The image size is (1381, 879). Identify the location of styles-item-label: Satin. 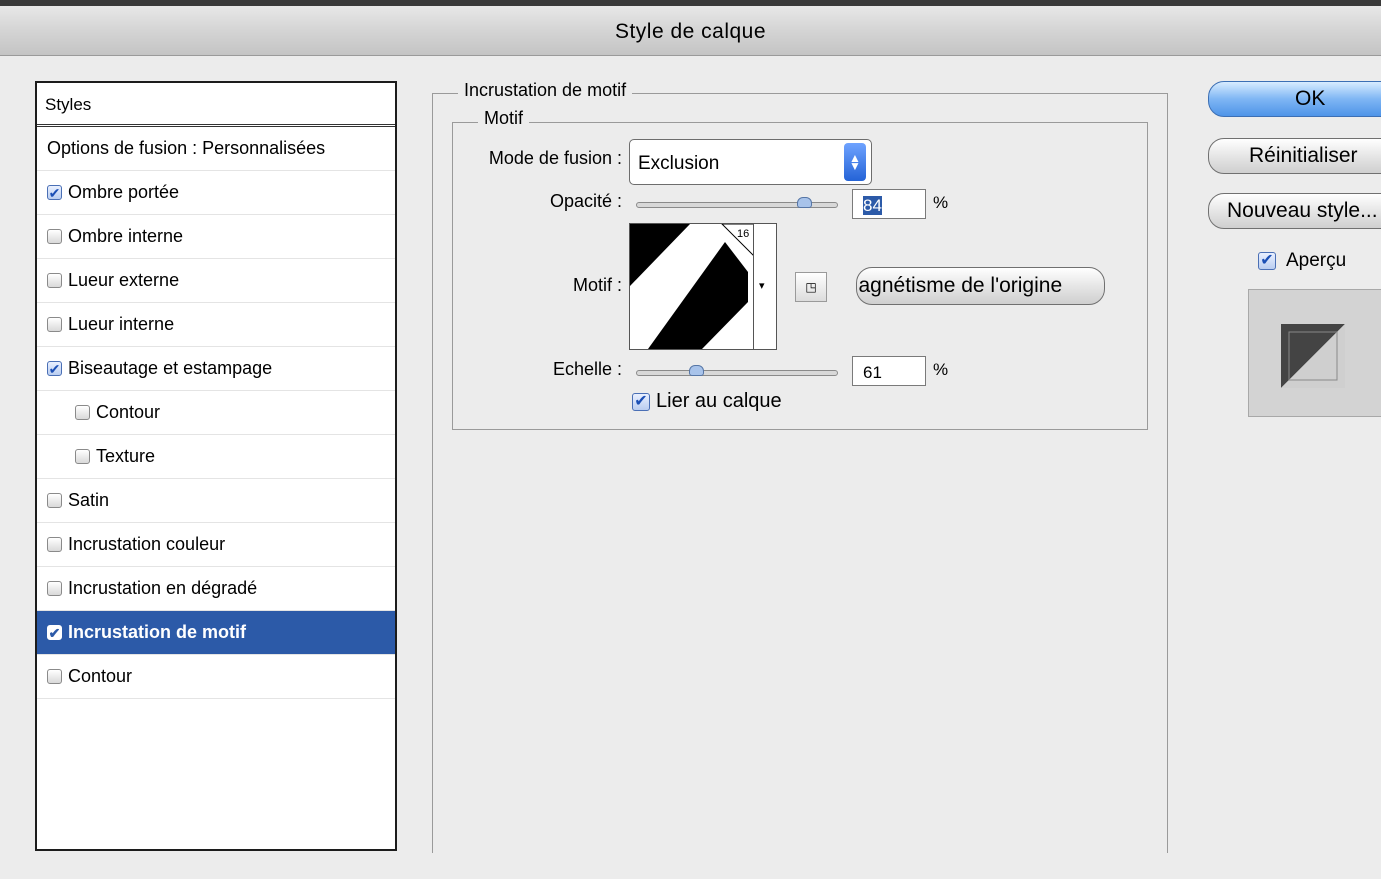
(89, 500).